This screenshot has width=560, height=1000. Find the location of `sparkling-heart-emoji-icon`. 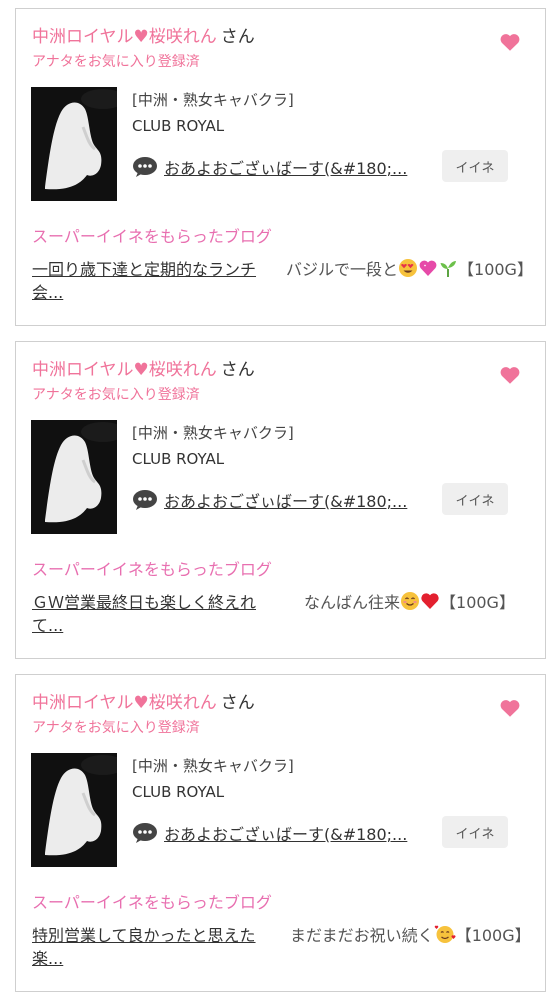

sparkling-heart-emoji-icon is located at coordinates (428, 268).